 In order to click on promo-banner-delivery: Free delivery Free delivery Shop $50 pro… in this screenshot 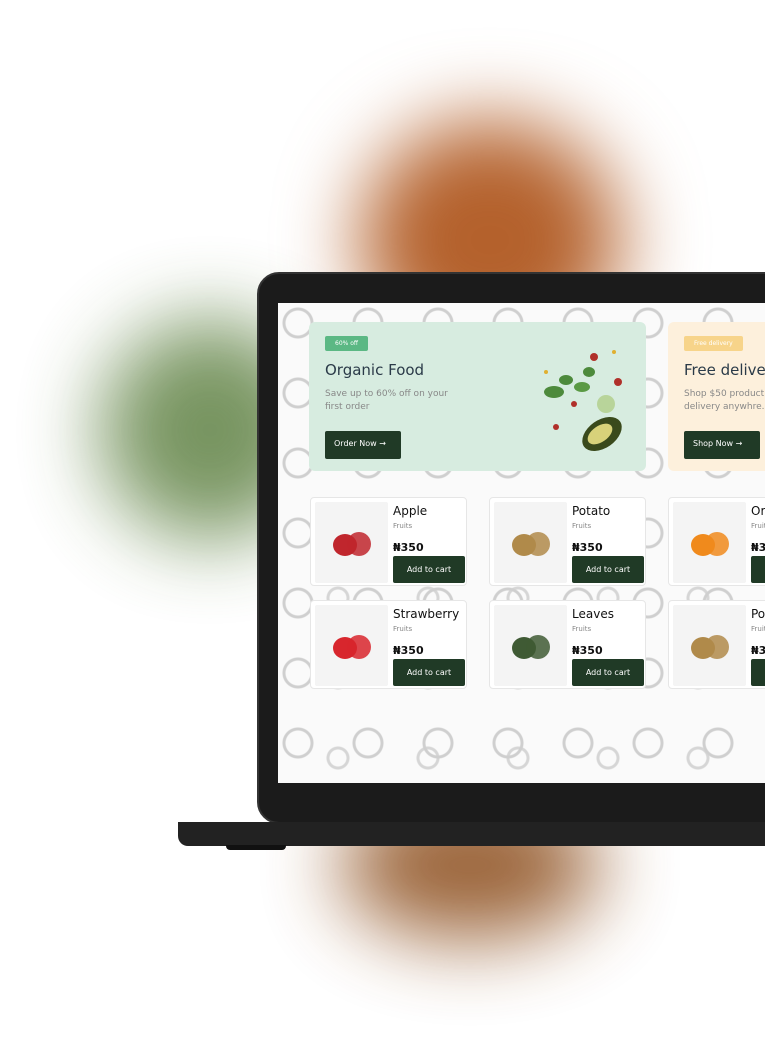, I will do `click(716, 396)`.